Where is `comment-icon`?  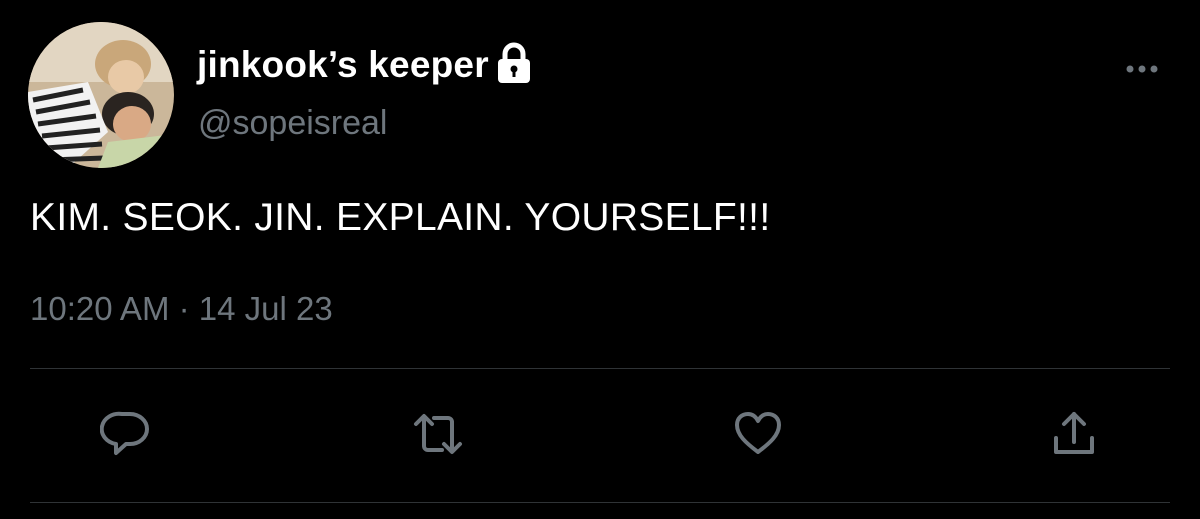 comment-icon is located at coordinates (124, 433).